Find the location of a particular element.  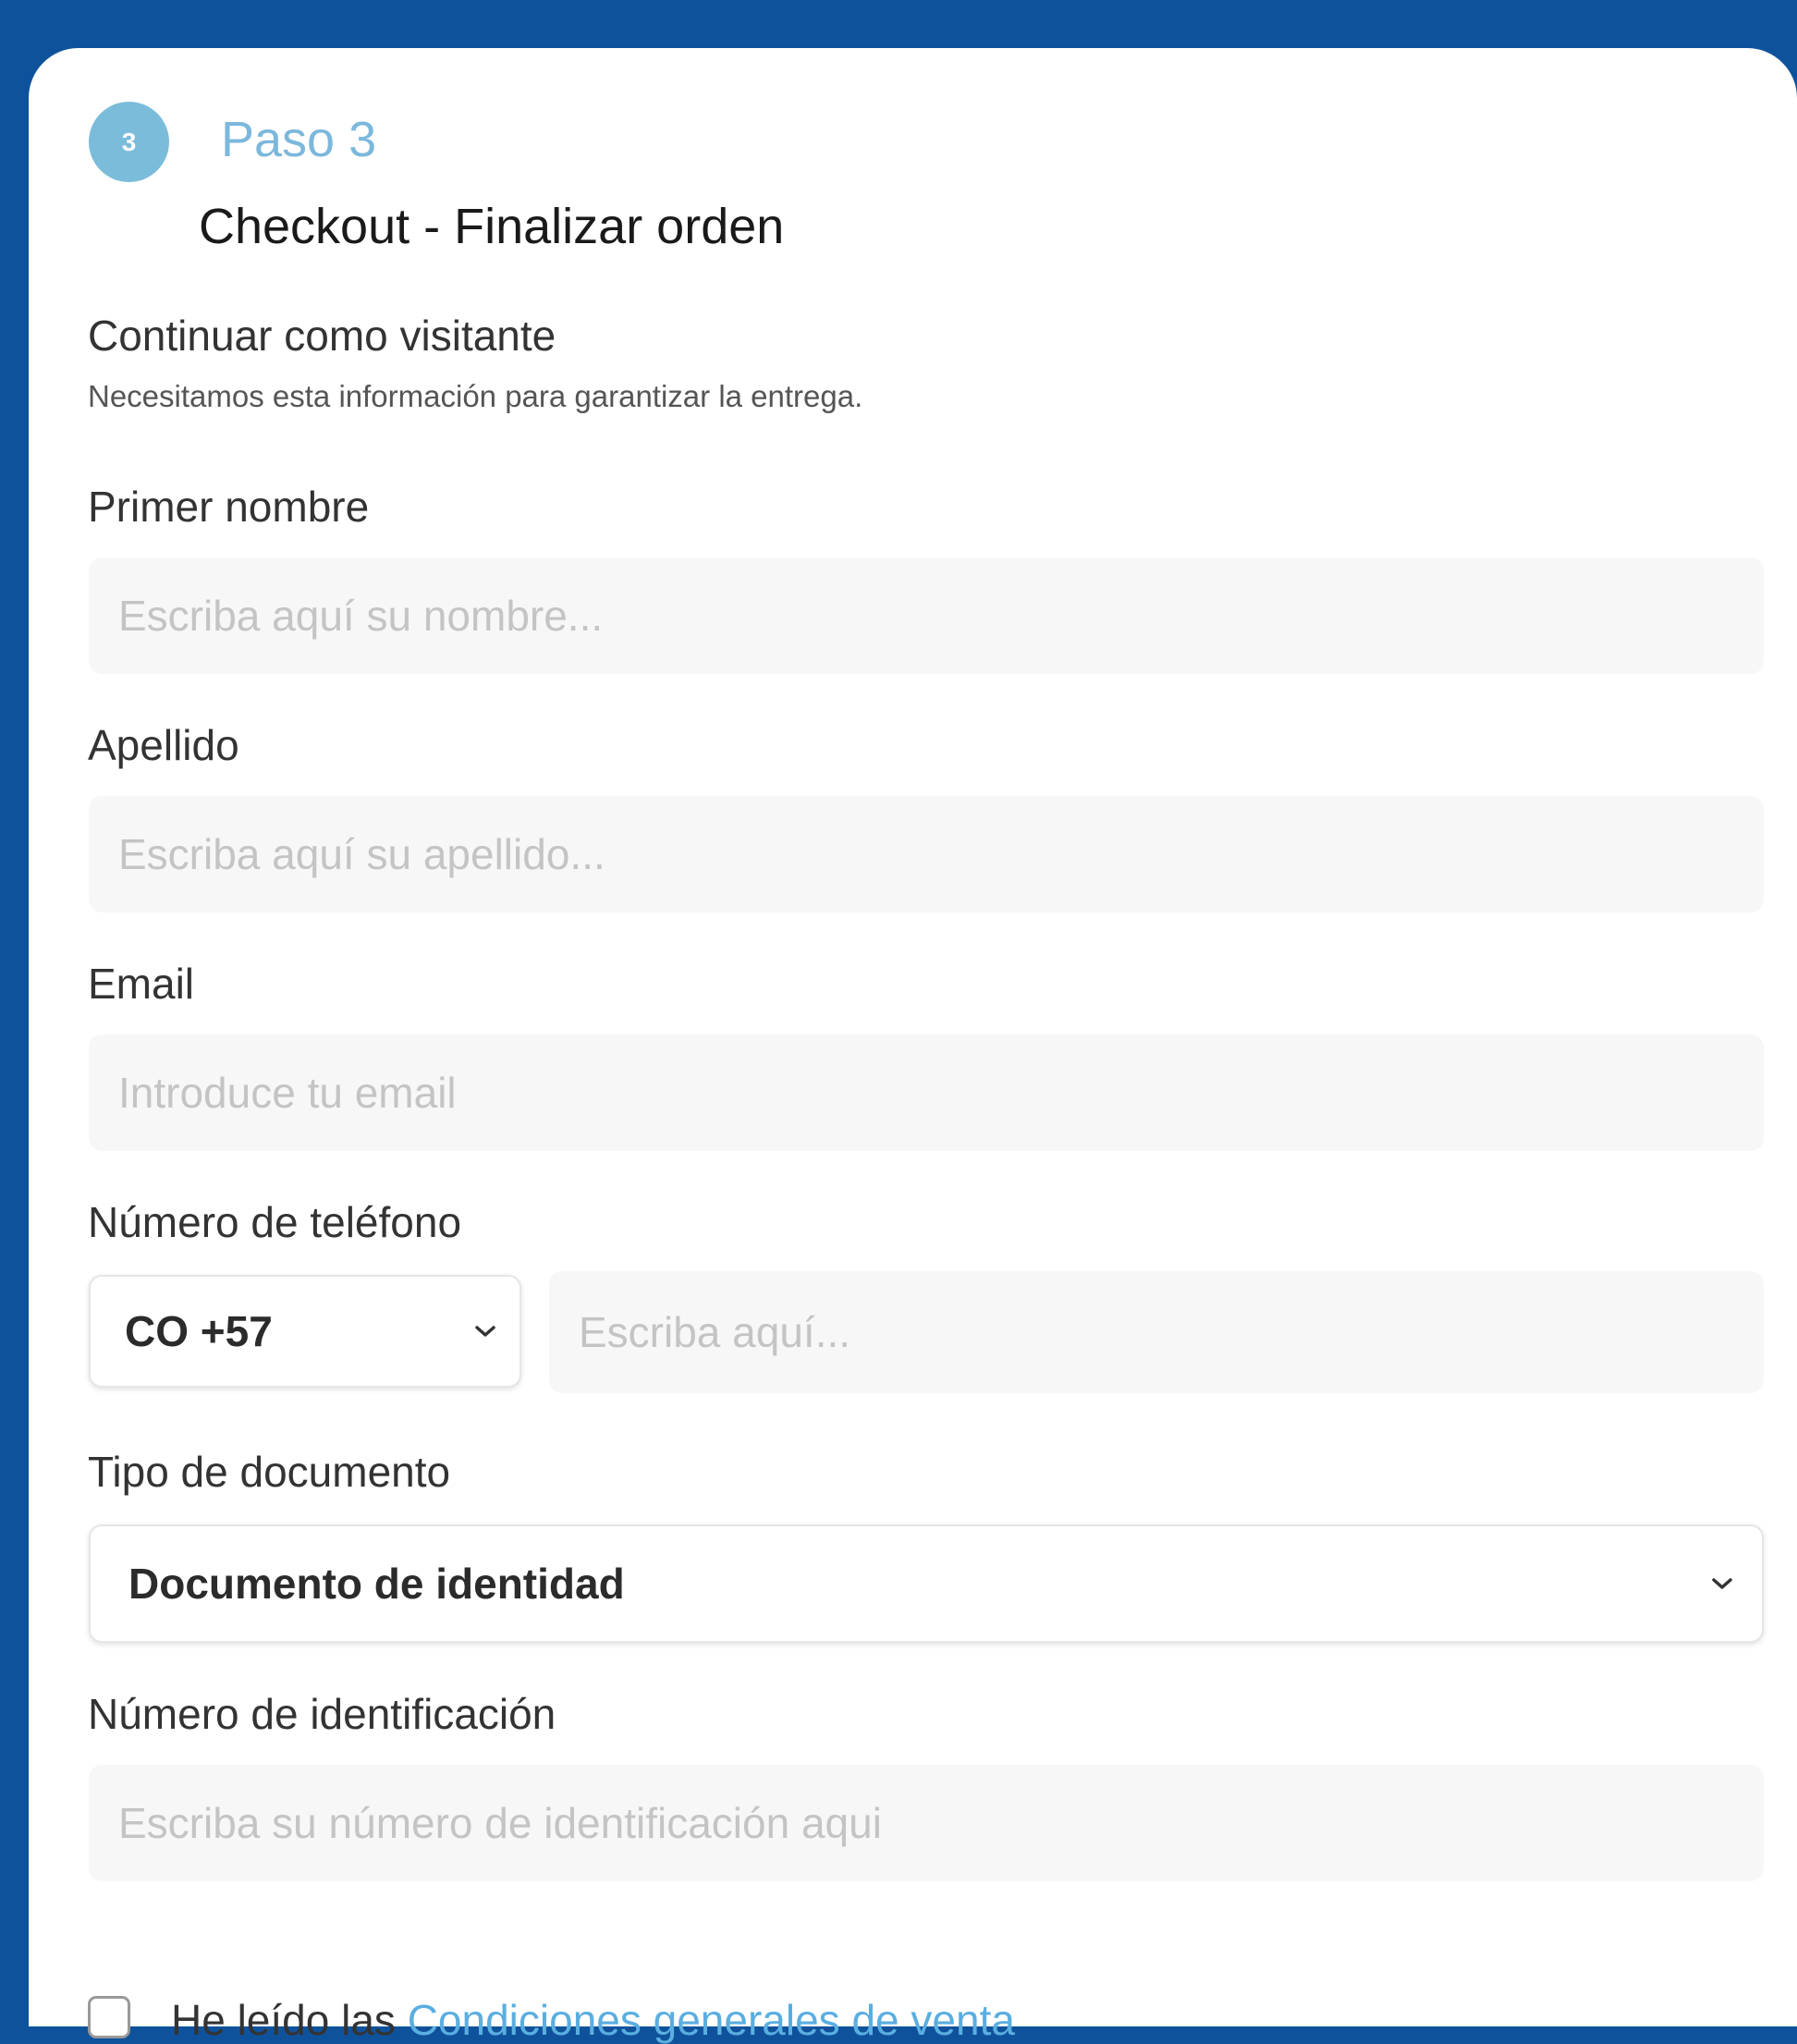

last-name-label: Apellido is located at coordinates (163, 745).